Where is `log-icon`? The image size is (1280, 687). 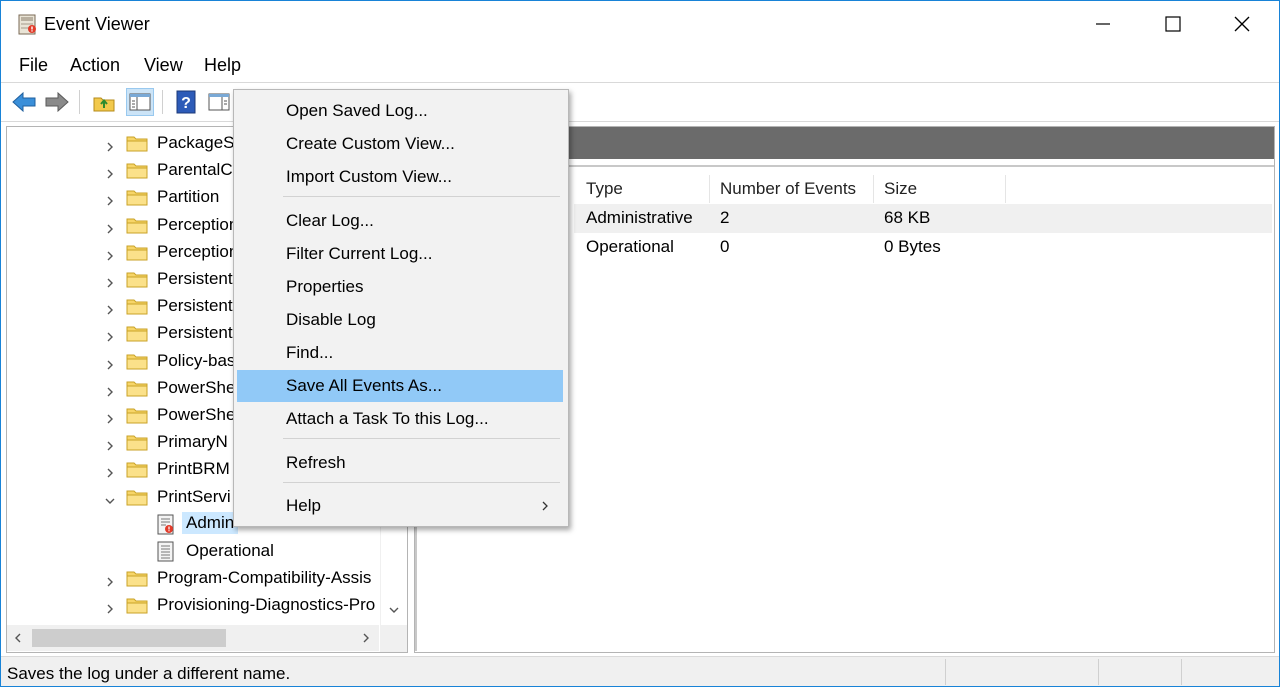 log-icon is located at coordinates (167, 551).